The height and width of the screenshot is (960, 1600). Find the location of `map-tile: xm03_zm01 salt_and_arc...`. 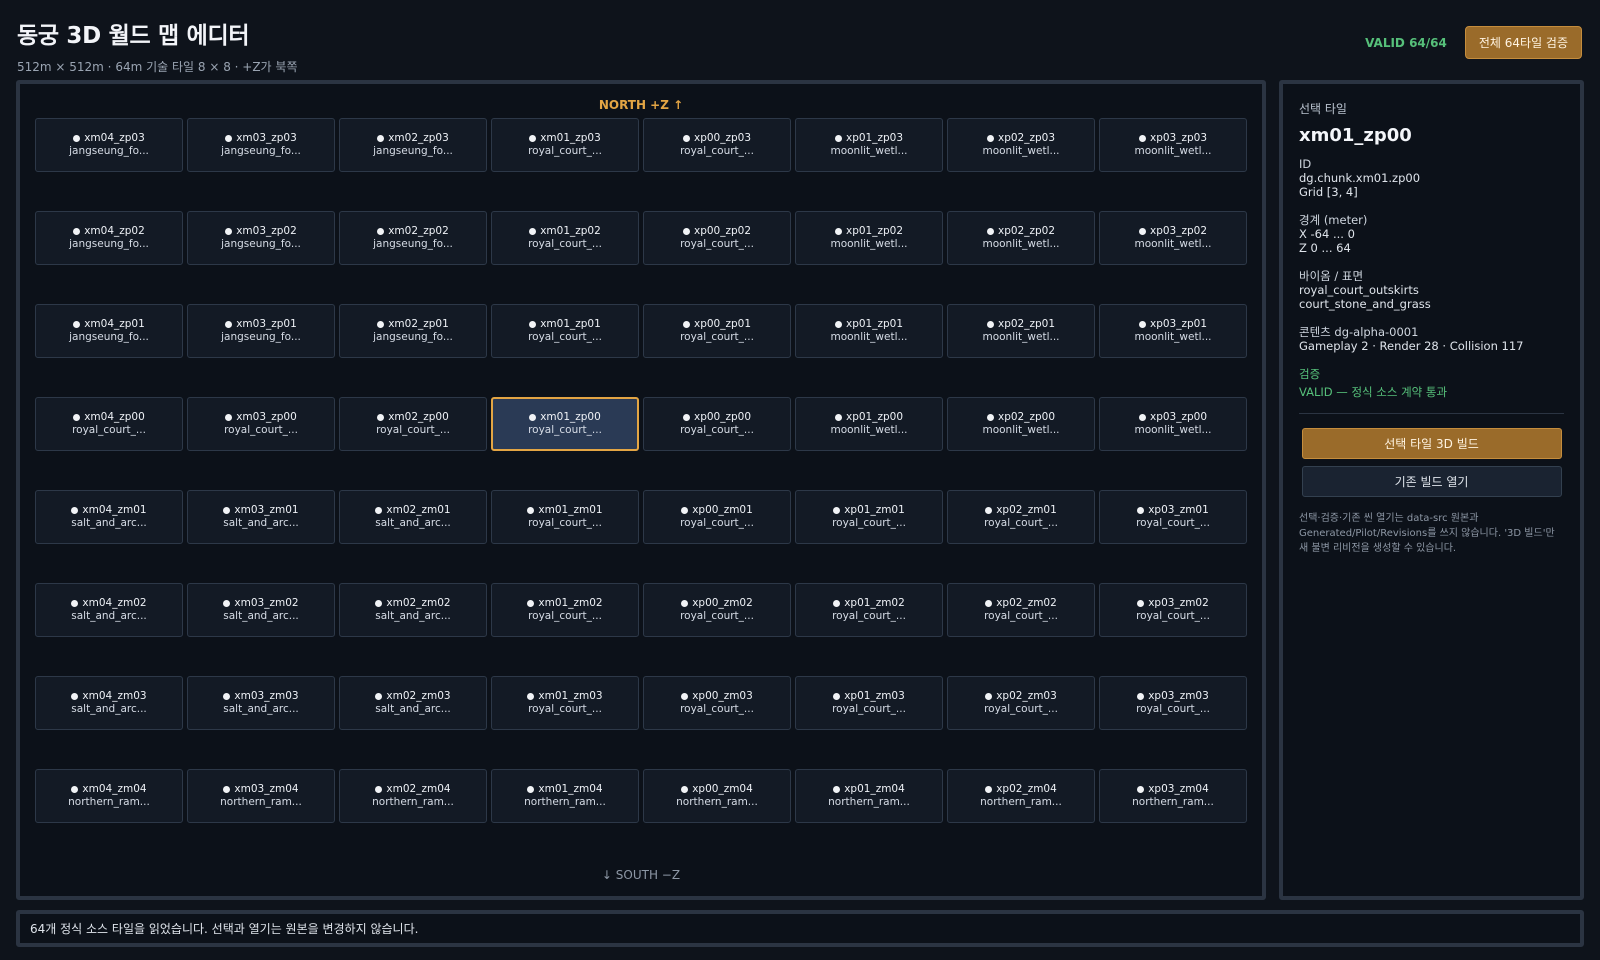

map-tile: xm03_zm01 salt_and_arc... is located at coordinates (261, 517).